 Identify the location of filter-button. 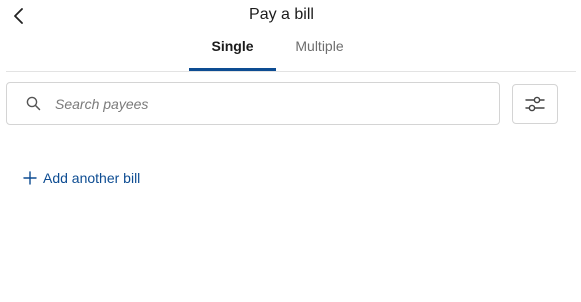
(535, 104).